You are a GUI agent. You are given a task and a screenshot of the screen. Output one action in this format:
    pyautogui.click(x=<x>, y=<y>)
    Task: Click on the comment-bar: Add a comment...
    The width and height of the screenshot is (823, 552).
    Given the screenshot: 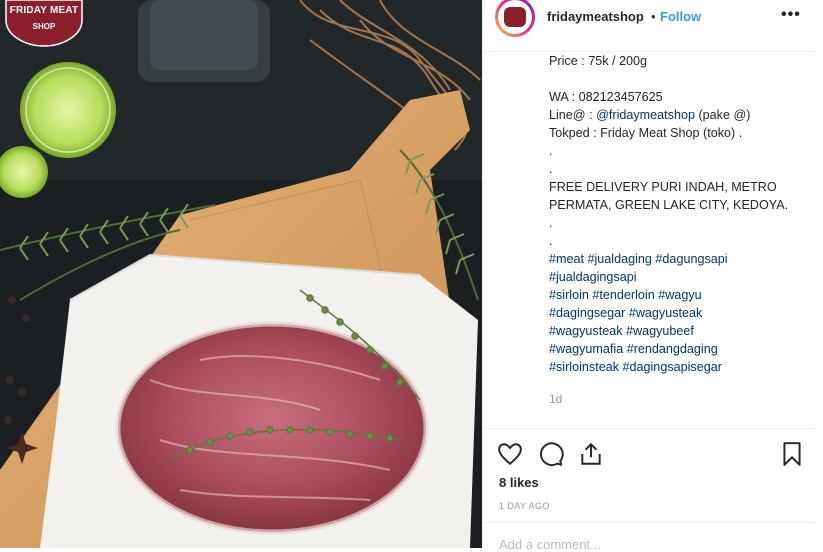 What is the action you would take?
    pyautogui.click(x=649, y=537)
    